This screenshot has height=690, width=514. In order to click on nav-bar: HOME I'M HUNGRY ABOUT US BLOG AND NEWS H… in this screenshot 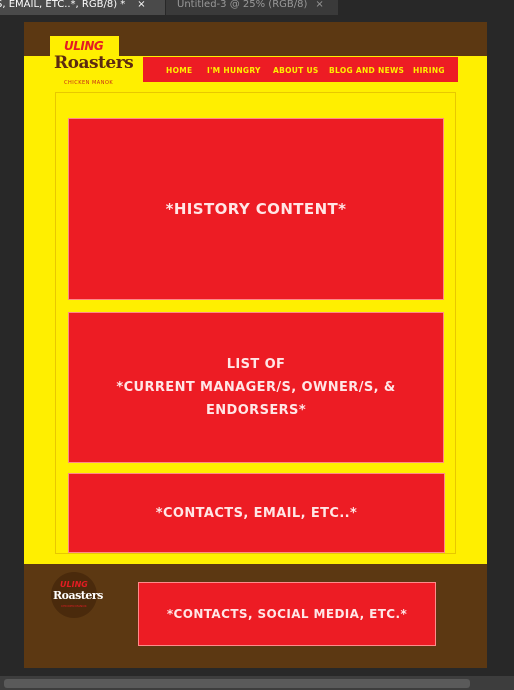, I will do `click(300, 69)`.